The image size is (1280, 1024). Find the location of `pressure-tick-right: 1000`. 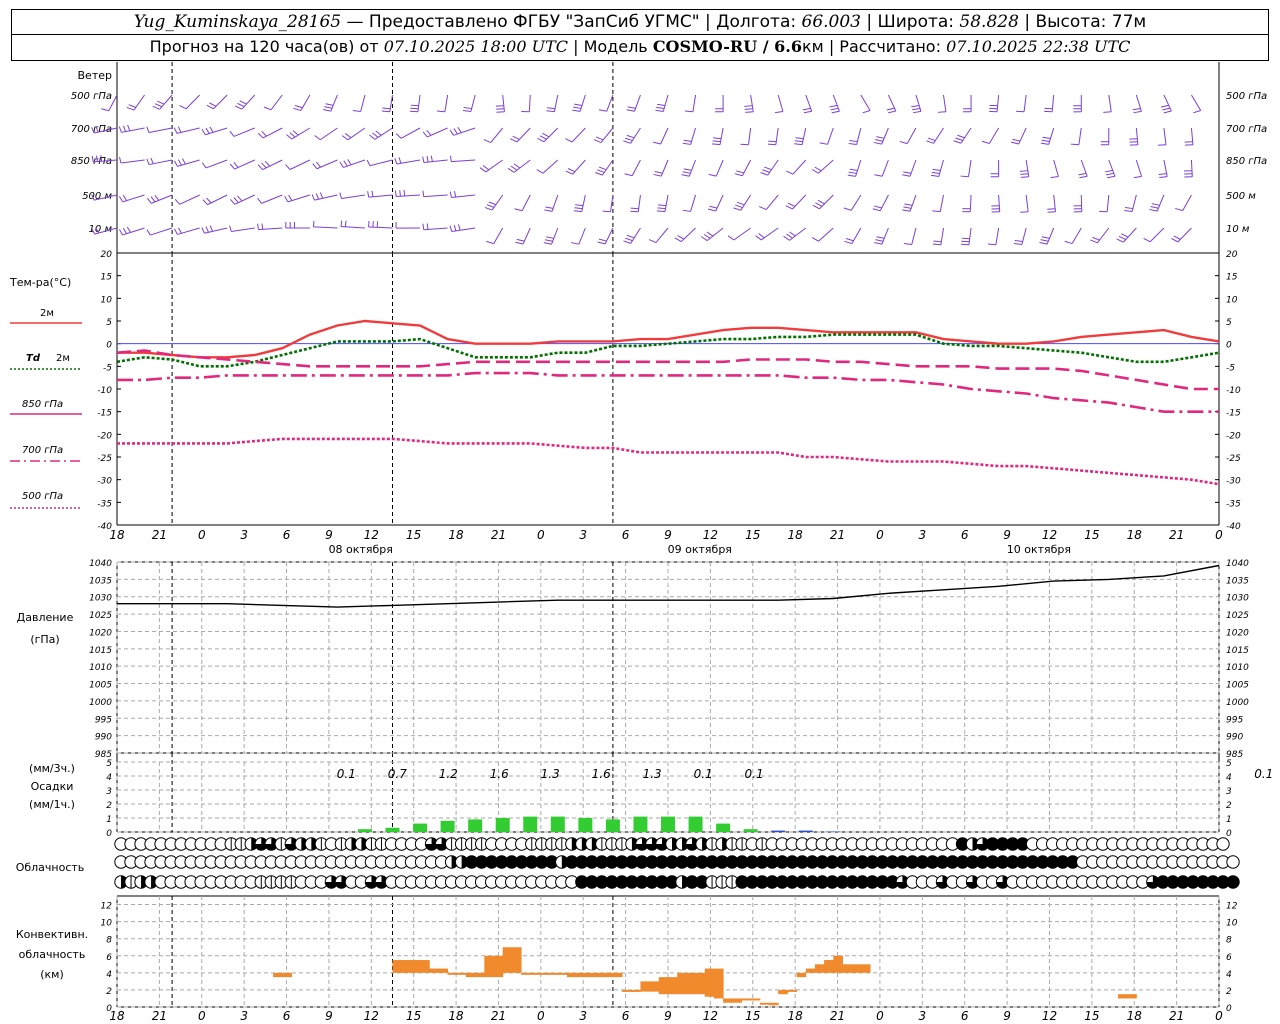

pressure-tick-right: 1000 is located at coordinates (1237, 703).